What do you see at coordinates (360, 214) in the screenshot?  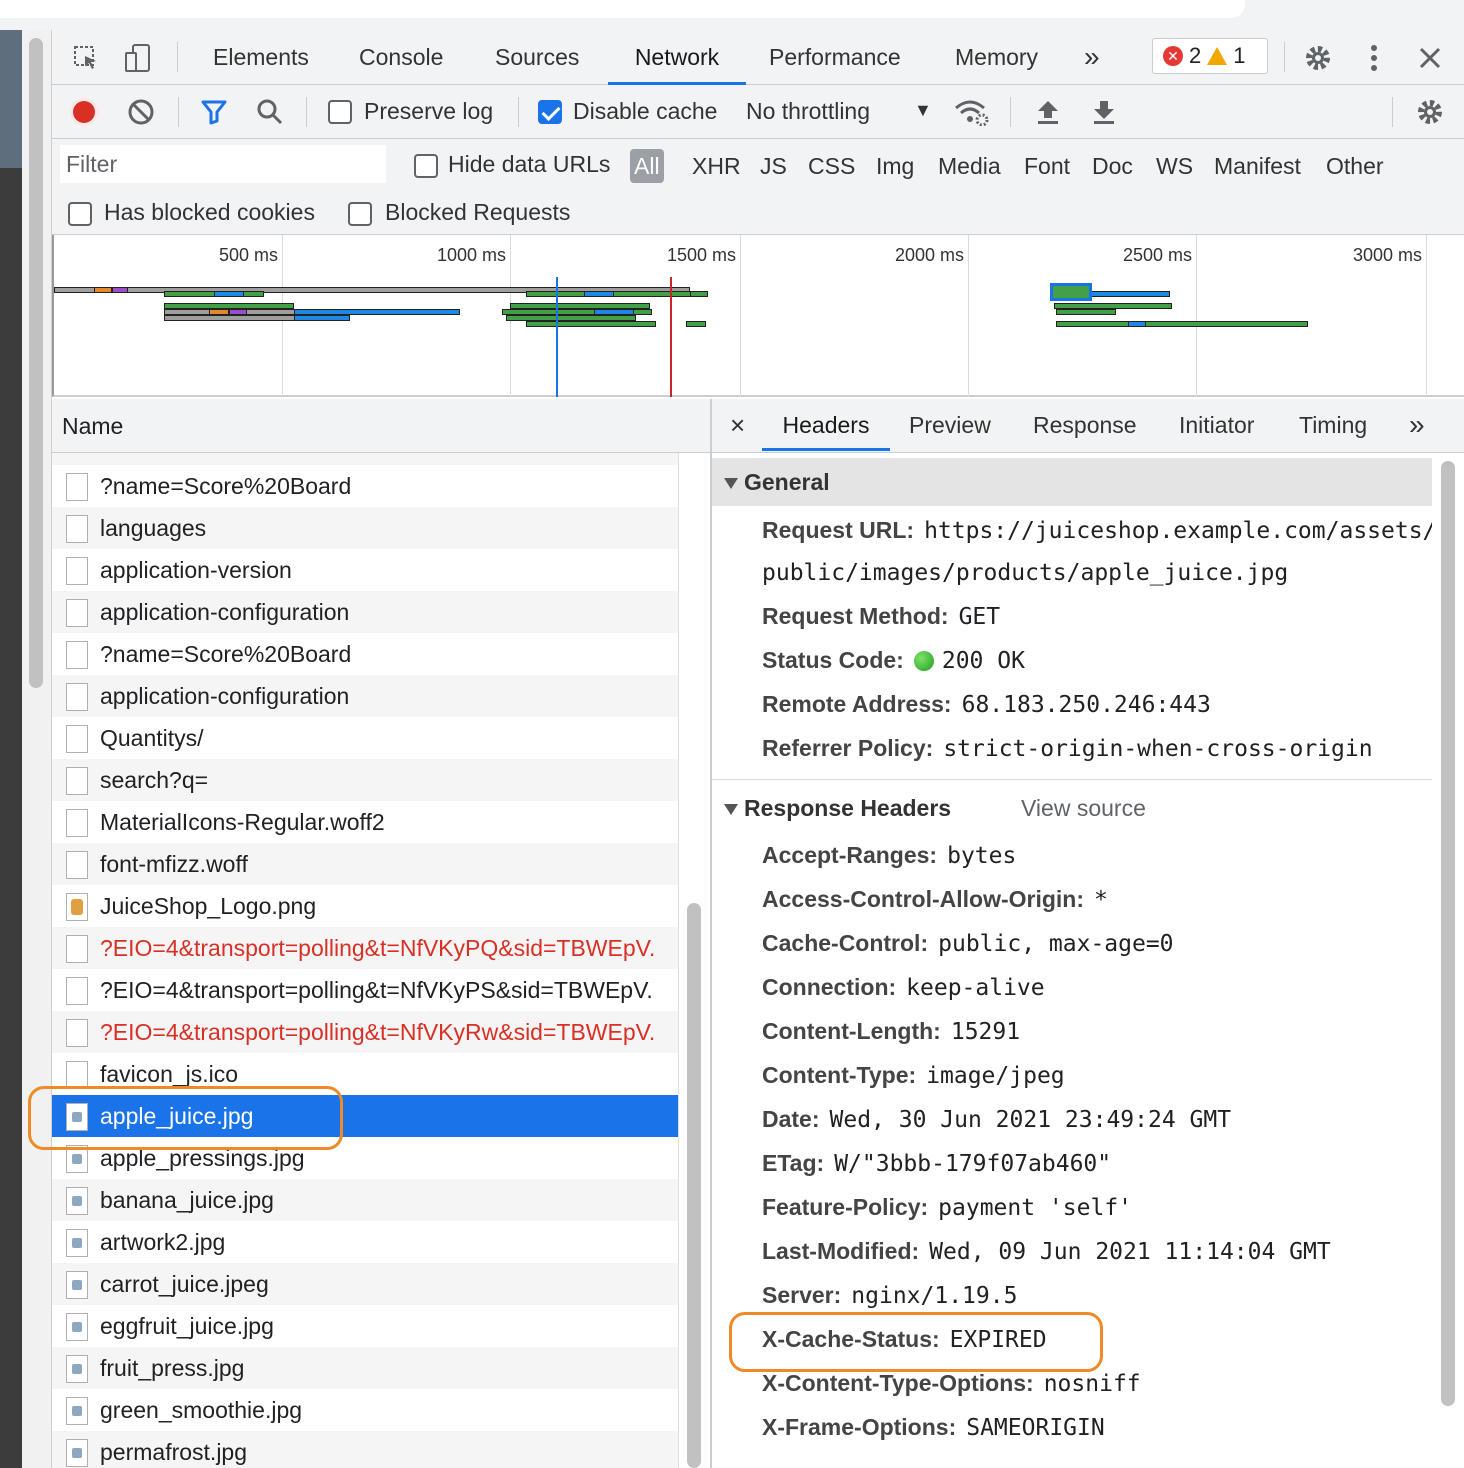 I see `blocked-requests-checkbox` at bounding box center [360, 214].